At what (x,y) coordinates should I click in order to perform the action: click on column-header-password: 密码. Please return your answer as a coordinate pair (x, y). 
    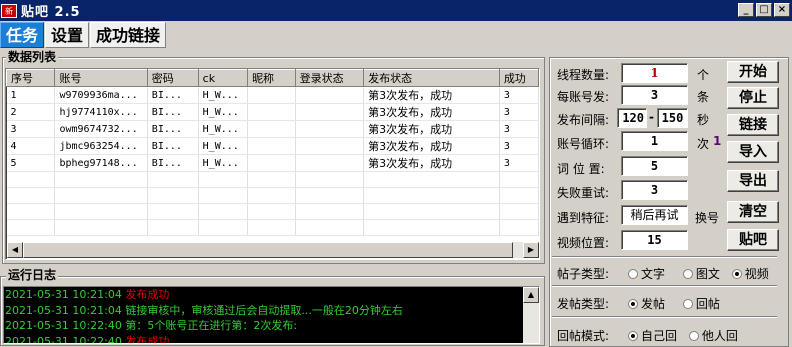
    Looking at the image, I should click on (172, 78).